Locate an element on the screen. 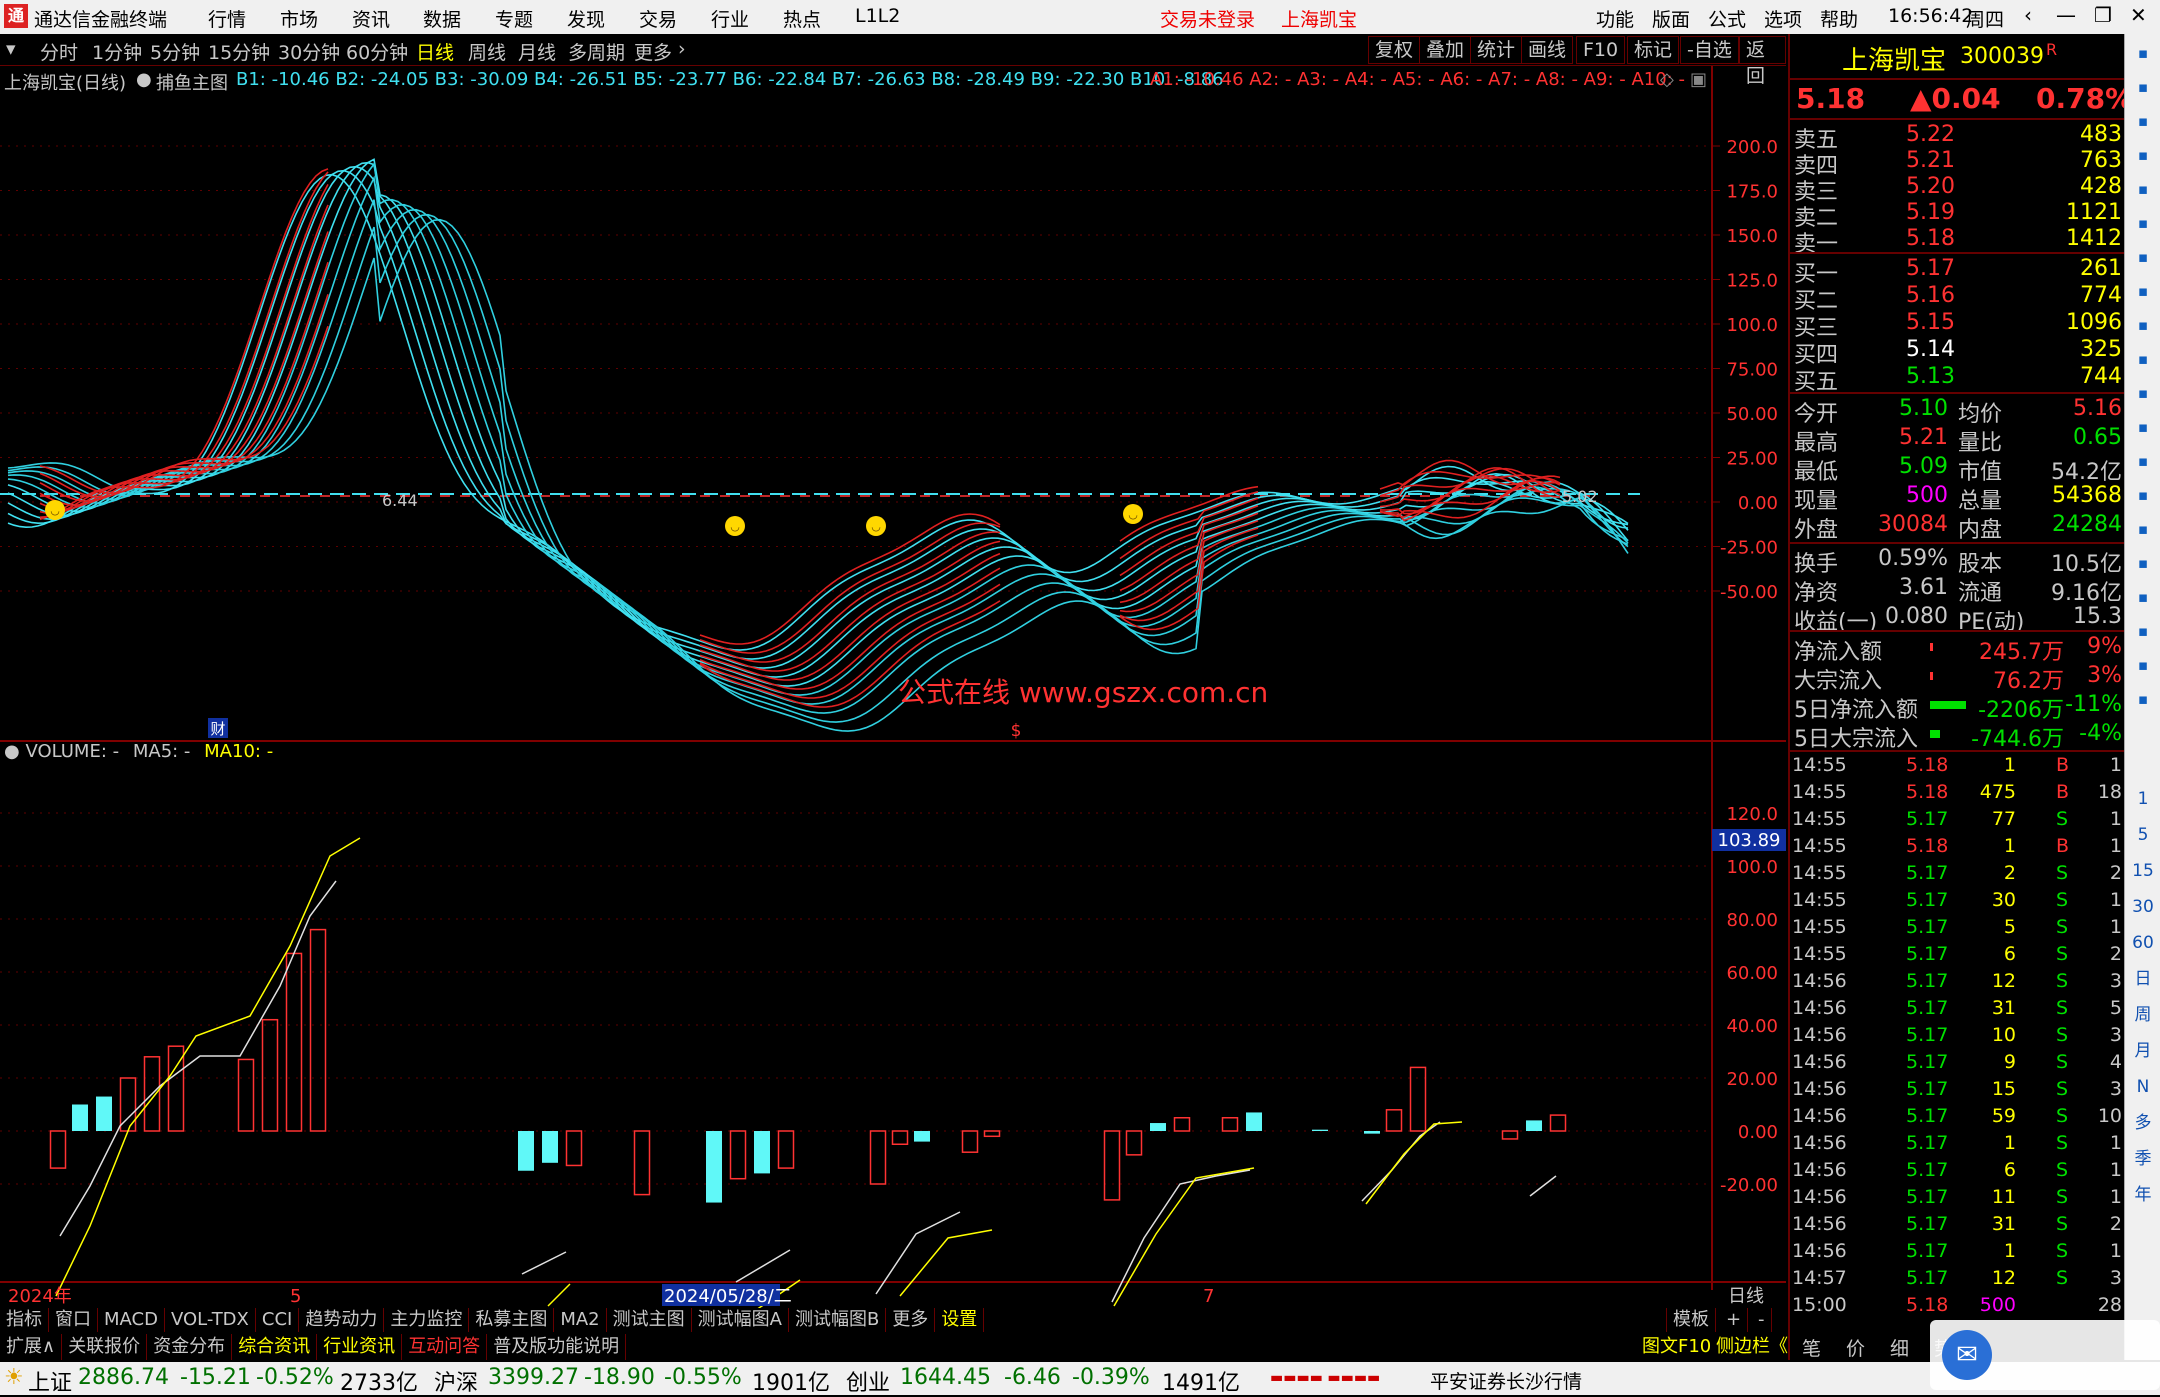  ticker-hs-name: 沪深 is located at coordinates (456, 1381).